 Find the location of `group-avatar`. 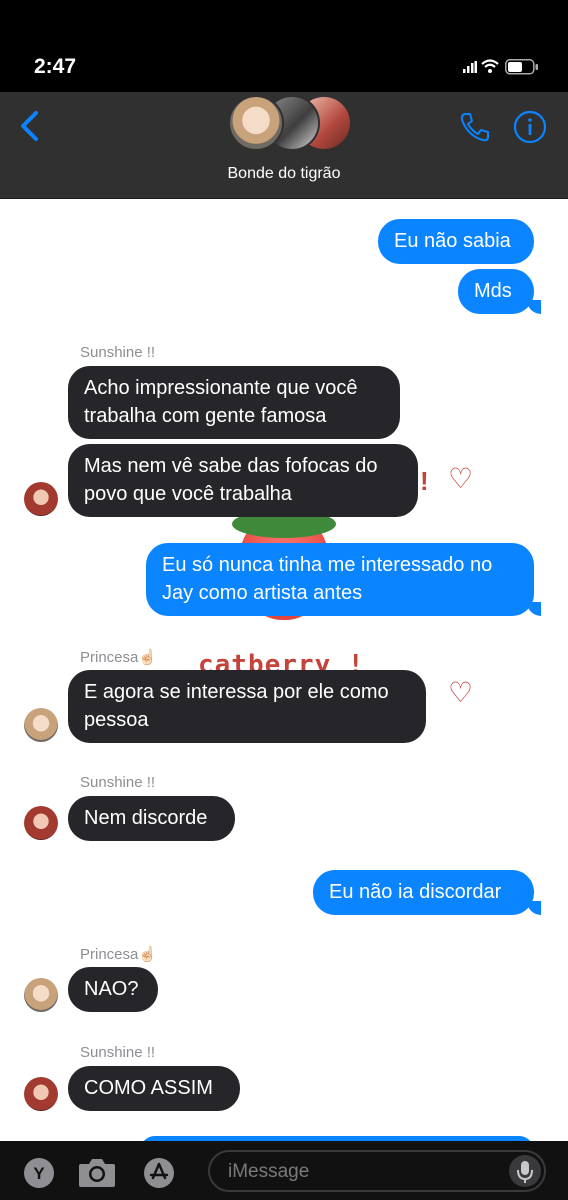

group-avatar is located at coordinates (256, 123).